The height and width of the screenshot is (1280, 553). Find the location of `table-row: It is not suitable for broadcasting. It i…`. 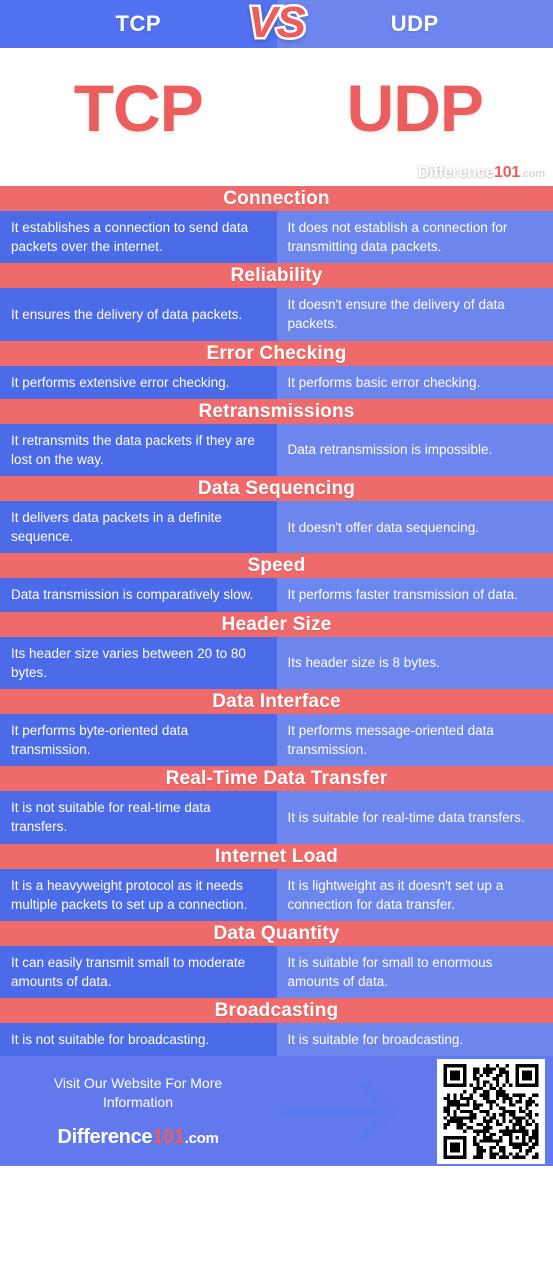

table-row: It is not suitable for broadcasting. It i… is located at coordinates (276, 1040).